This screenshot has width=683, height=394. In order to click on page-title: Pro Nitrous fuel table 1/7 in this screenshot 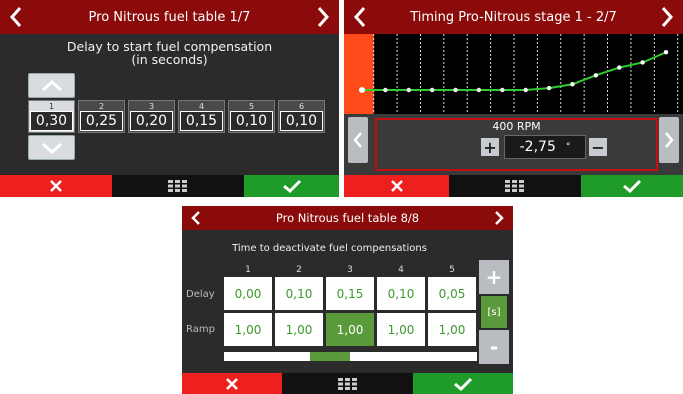, I will do `click(169, 17)`.